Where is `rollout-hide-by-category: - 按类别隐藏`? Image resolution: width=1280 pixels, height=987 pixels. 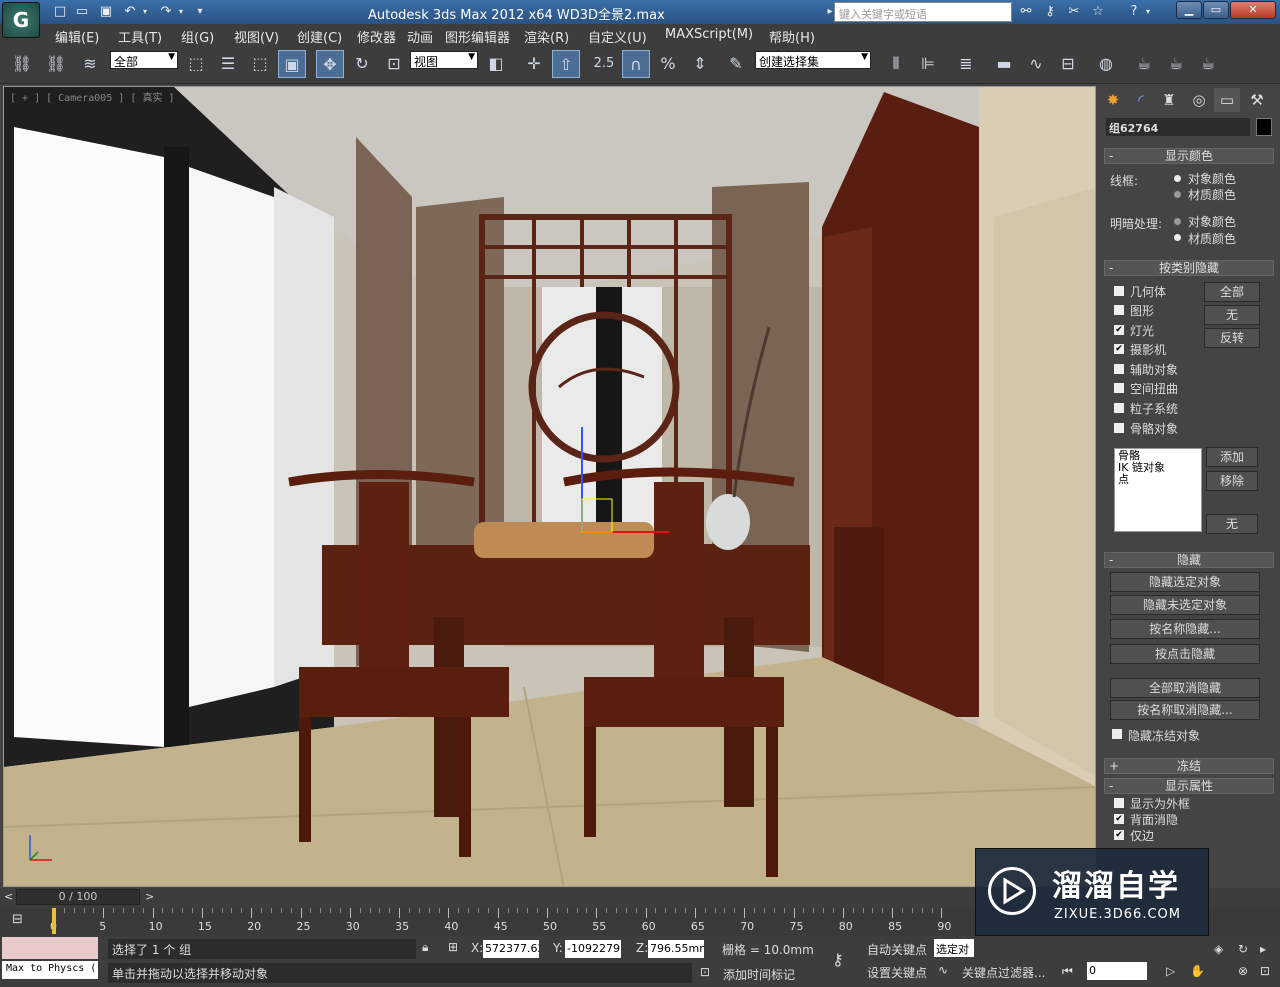
rollout-hide-by-category: - 按类别隐藏 is located at coordinates (1189, 268).